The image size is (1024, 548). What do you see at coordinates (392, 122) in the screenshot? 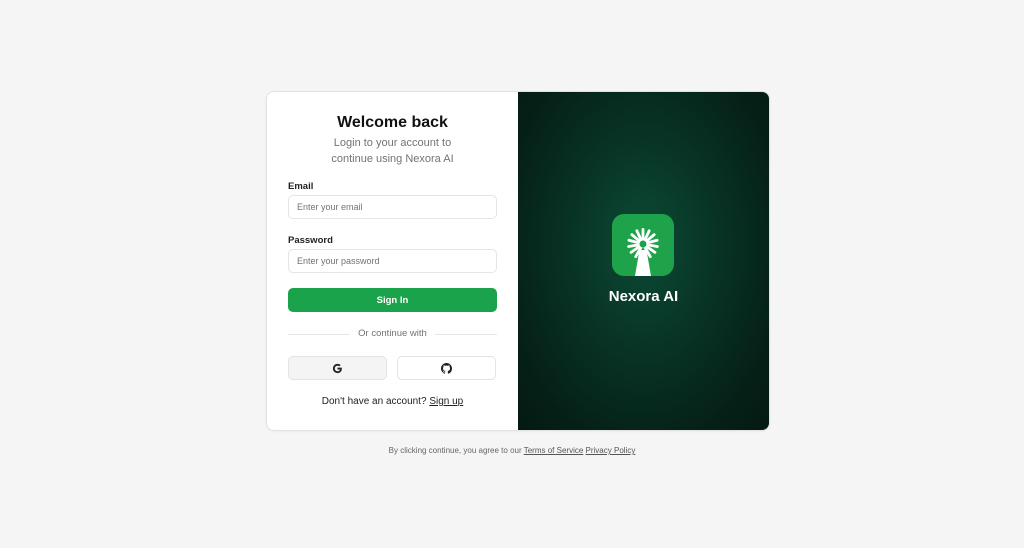
I see `page-title: Welcome back` at bounding box center [392, 122].